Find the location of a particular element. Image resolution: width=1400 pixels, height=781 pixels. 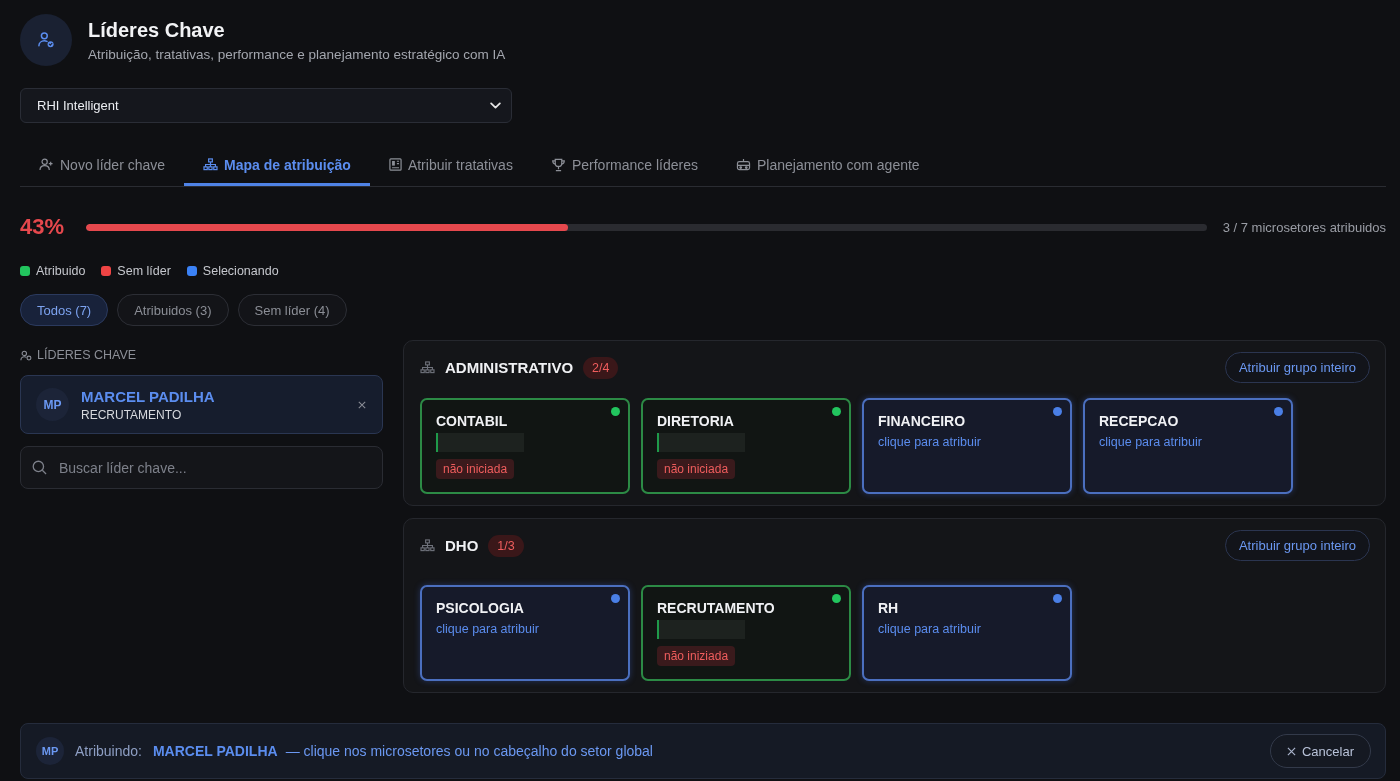

user-plus-icon is located at coordinates (46, 164).